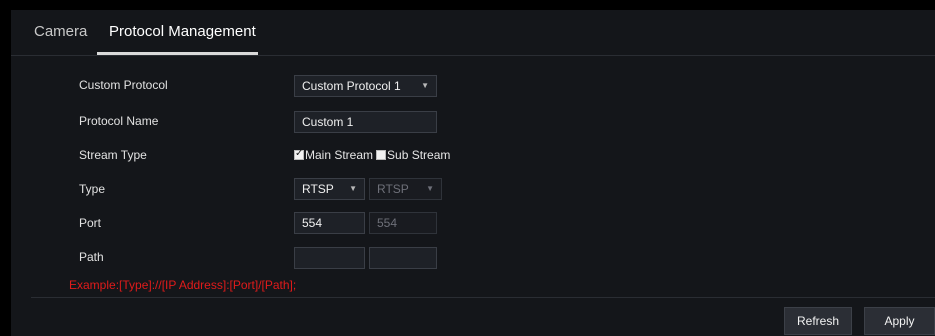 This screenshot has width=935, height=336. Describe the element at coordinates (329, 258) in the screenshot. I see `path-main-input` at that location.